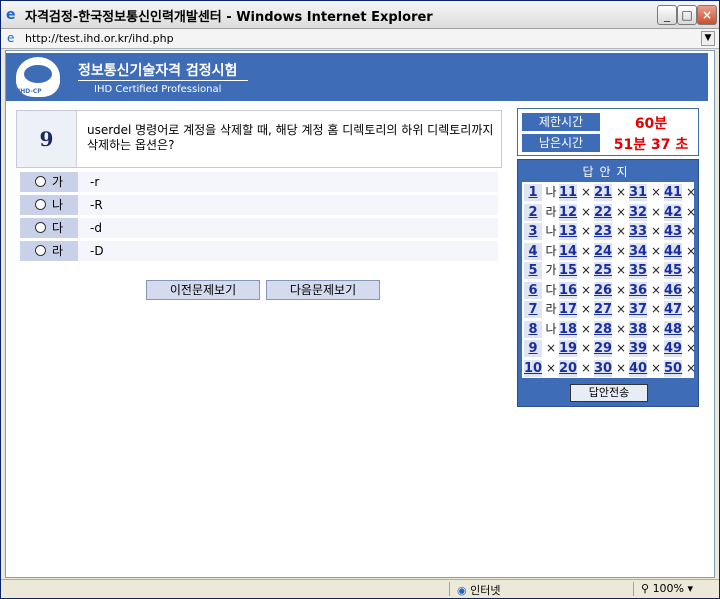 This screenshot has width=720, height=599. I want to click on question-link: 9, so click(533, 348).